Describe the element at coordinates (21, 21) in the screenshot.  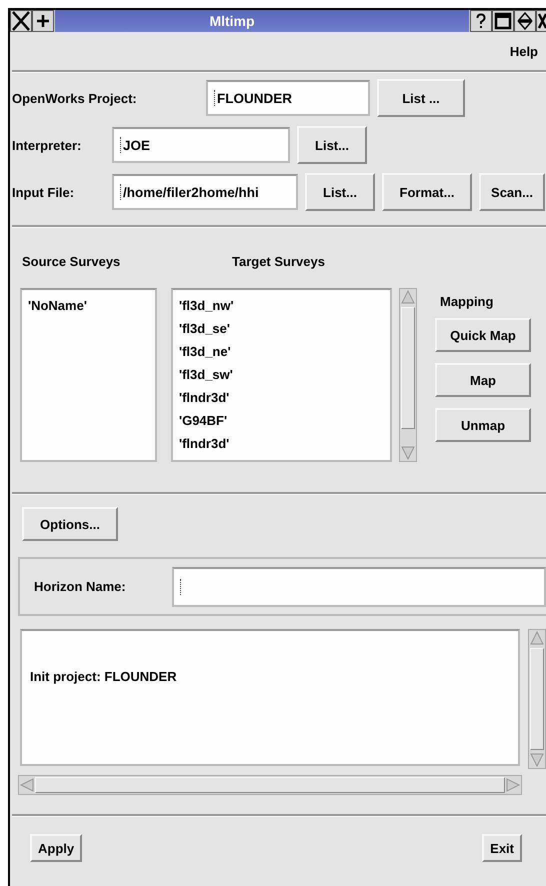
I see `window-menu-icon` at that location.